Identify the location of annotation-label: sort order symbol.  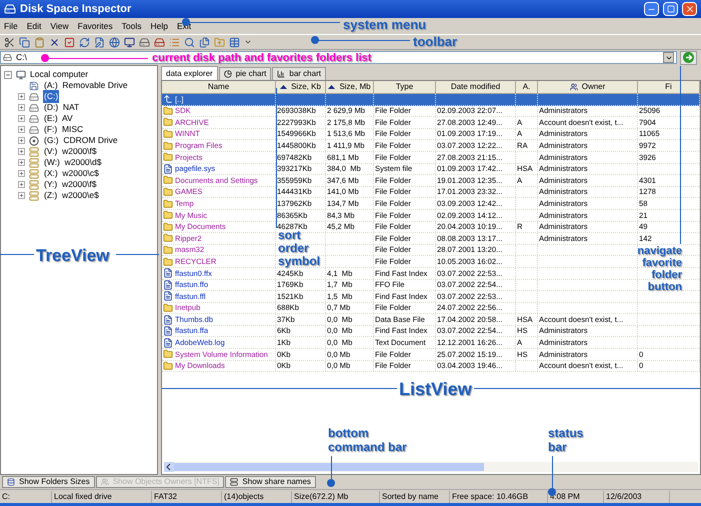
(298, 248).